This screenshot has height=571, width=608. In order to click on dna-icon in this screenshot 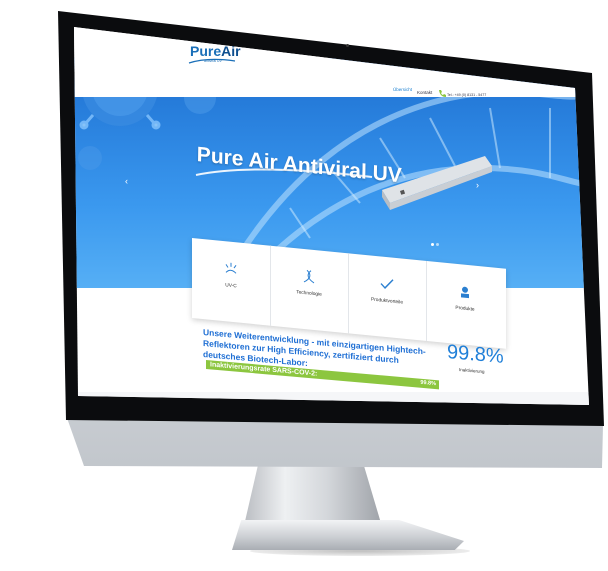, I will do `click(309, 276)`.